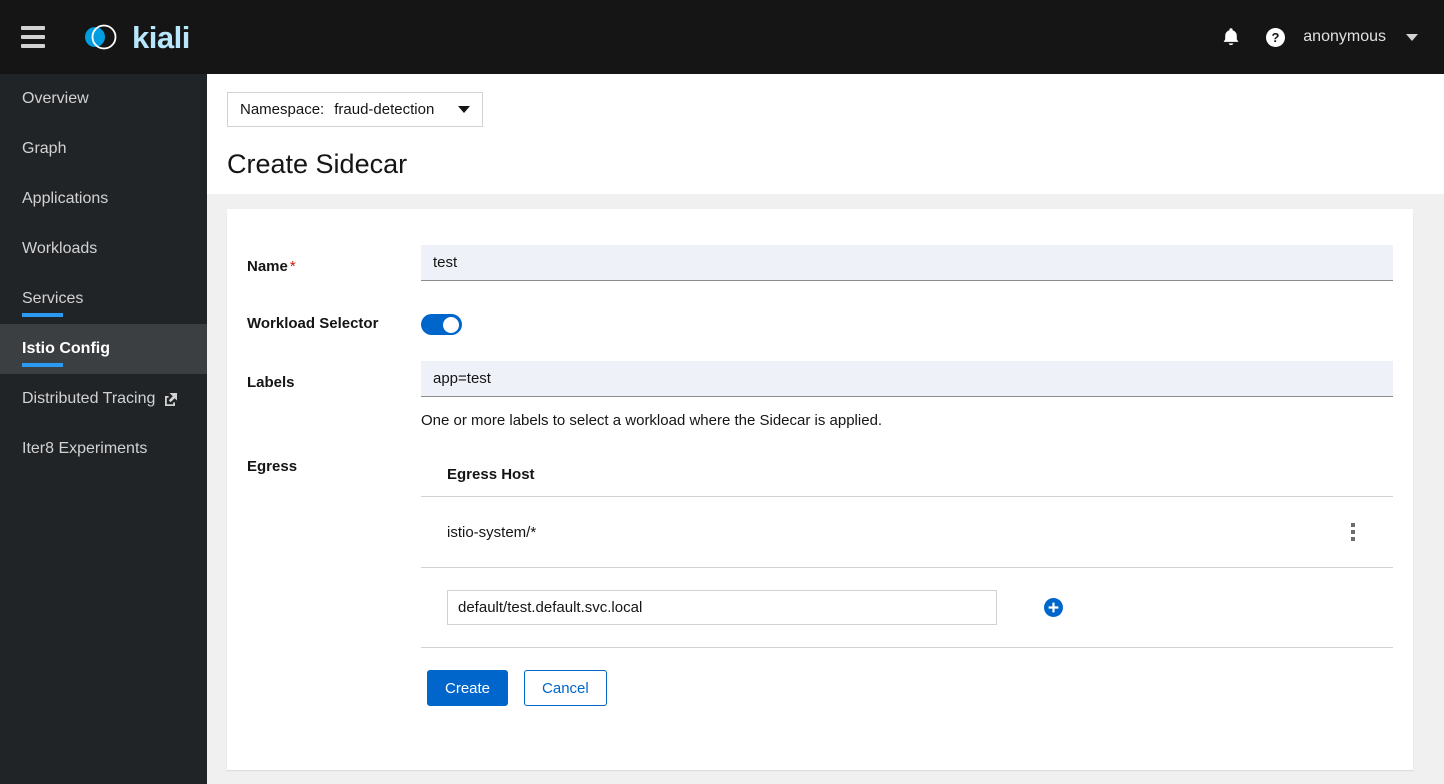  Describe the element at coordinates (171, 399) in the screenshot. I see `external-link-icon` at that location.